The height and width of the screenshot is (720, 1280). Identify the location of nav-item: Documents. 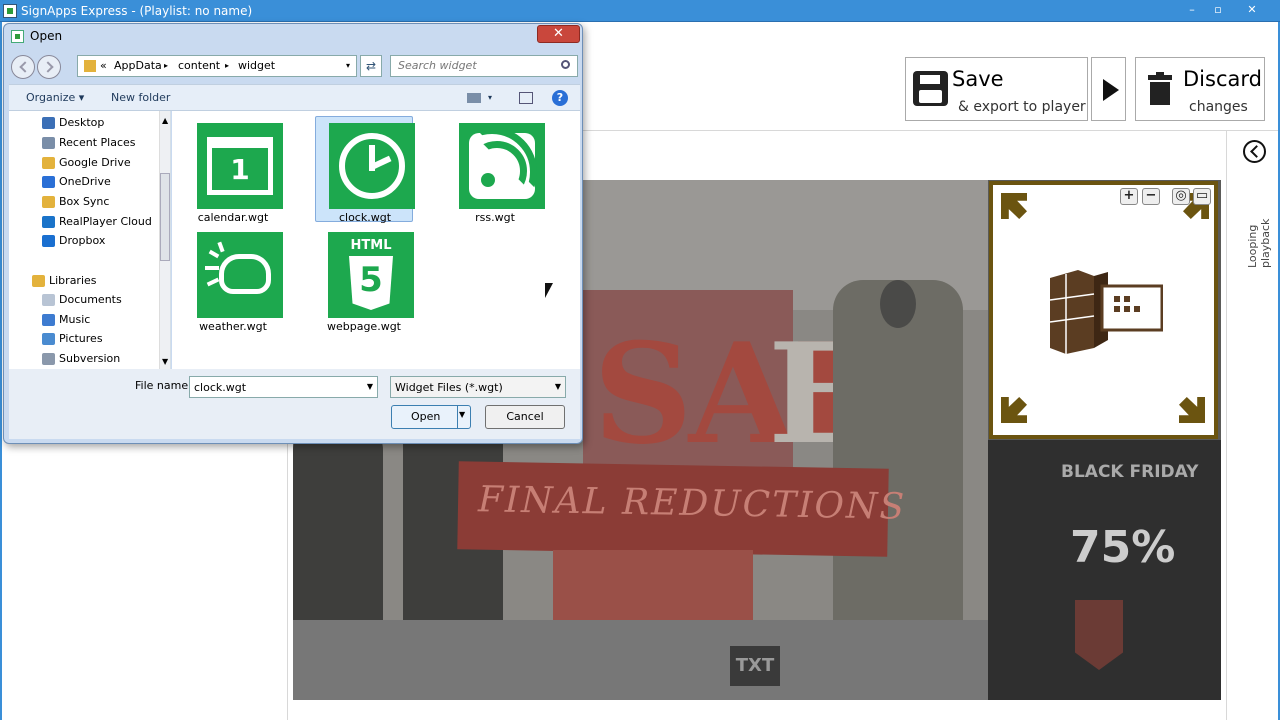
(82, 301).